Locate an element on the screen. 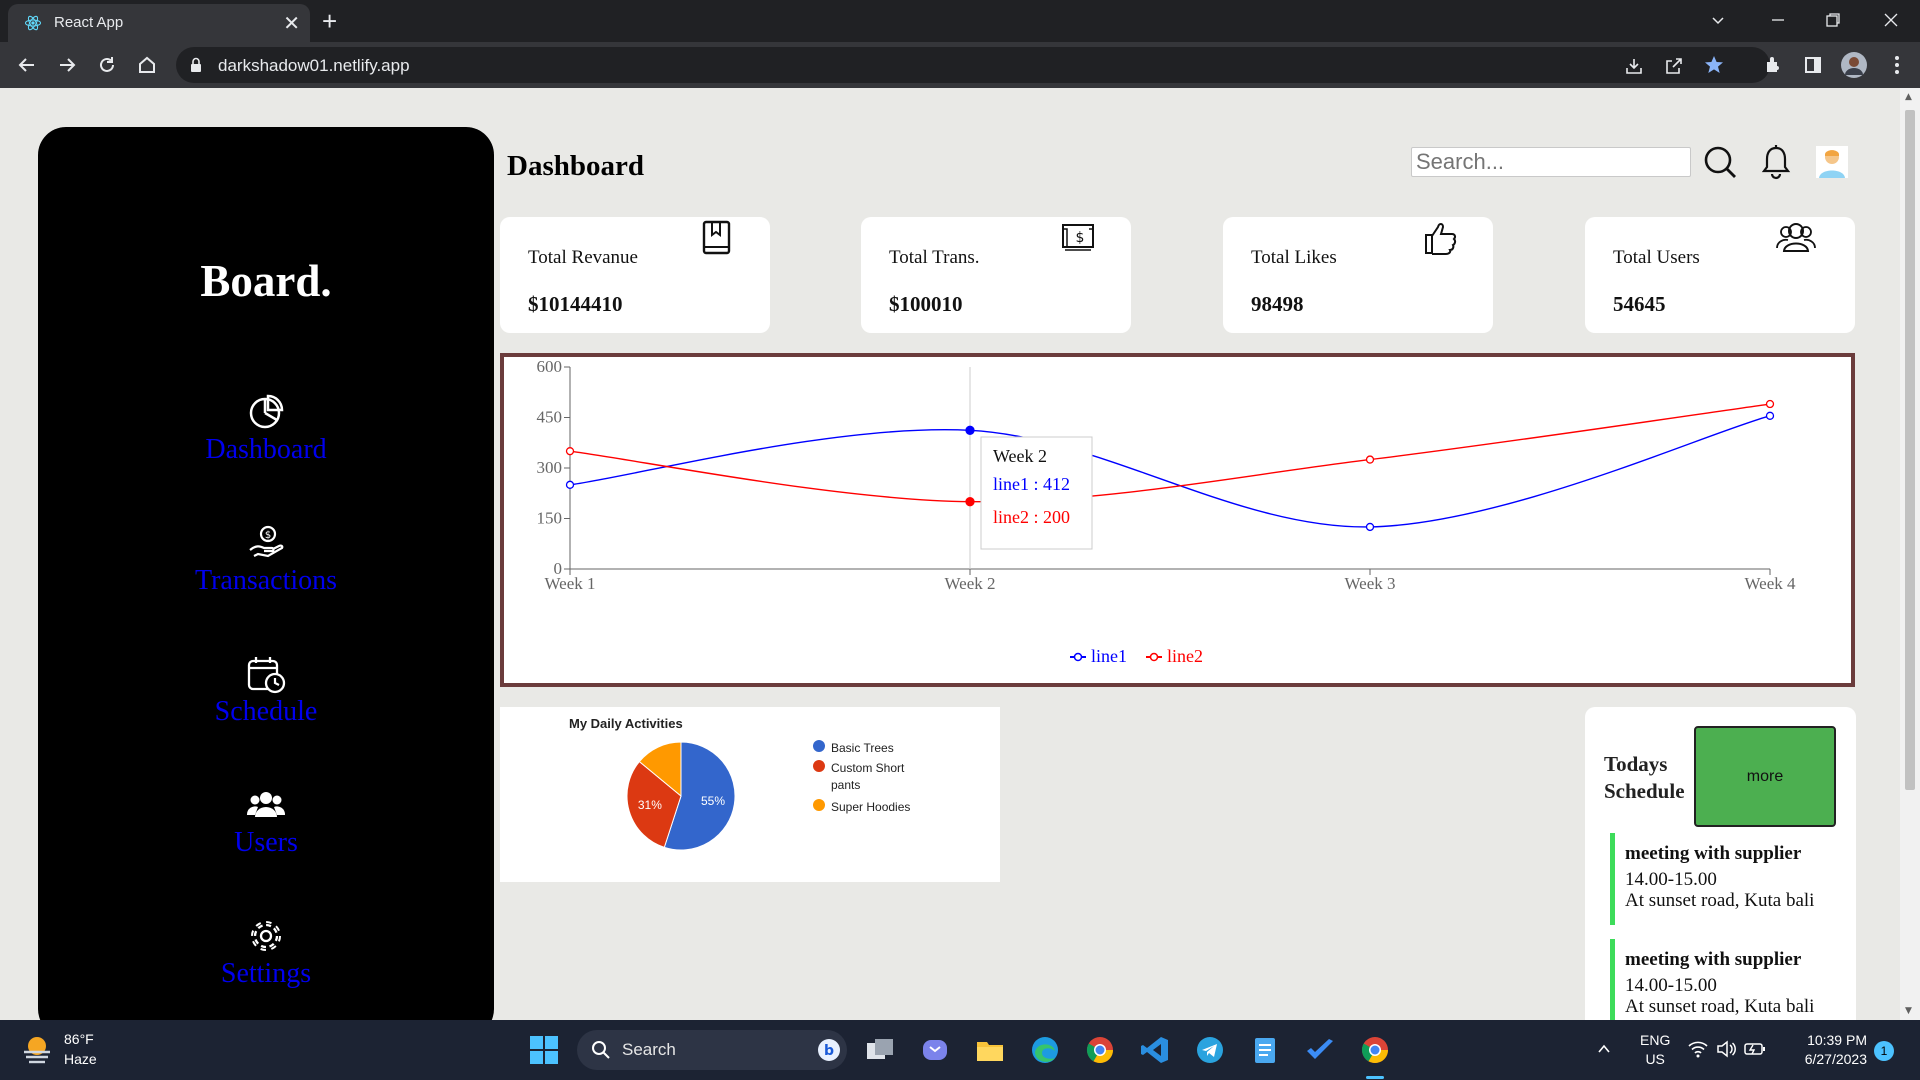 The image size is (1920, 1080). page-scrollbar: ▲ ▼ is located at coordinates (1910, 554).